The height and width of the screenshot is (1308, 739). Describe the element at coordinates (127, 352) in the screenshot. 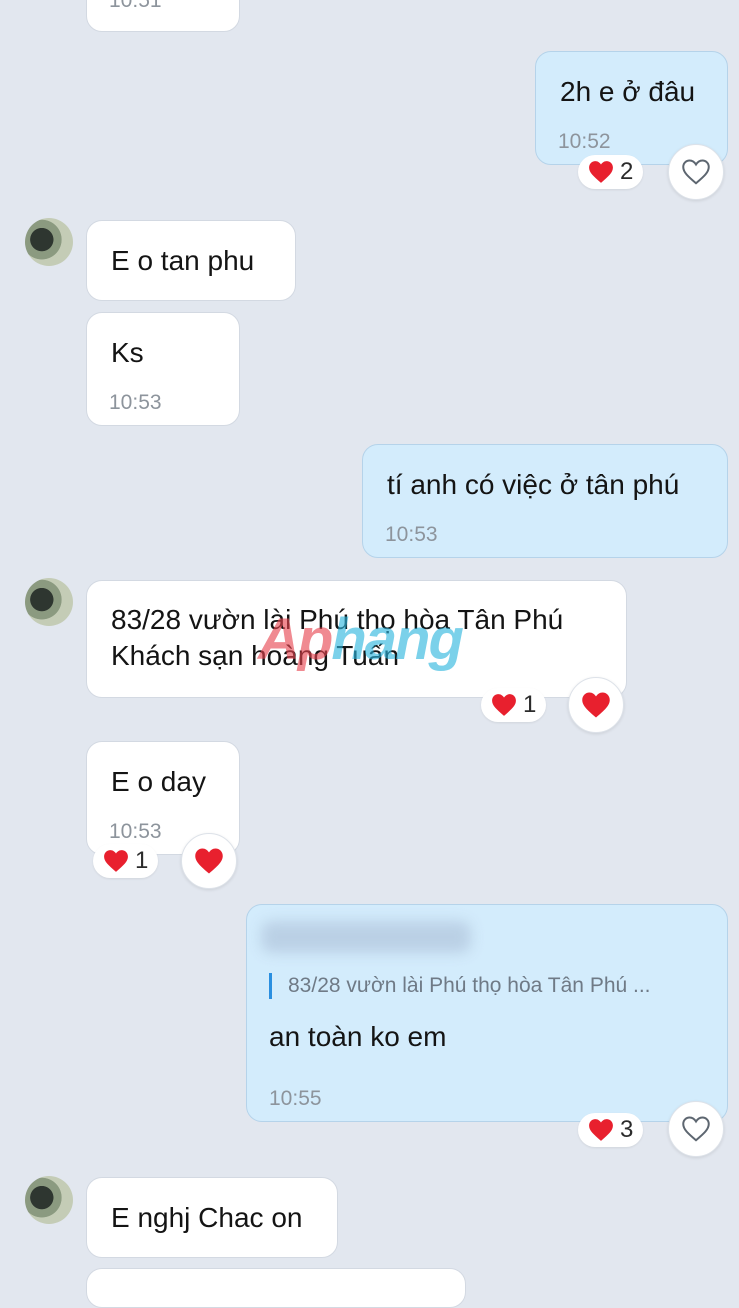

I see `message-text: Ks` at that location.